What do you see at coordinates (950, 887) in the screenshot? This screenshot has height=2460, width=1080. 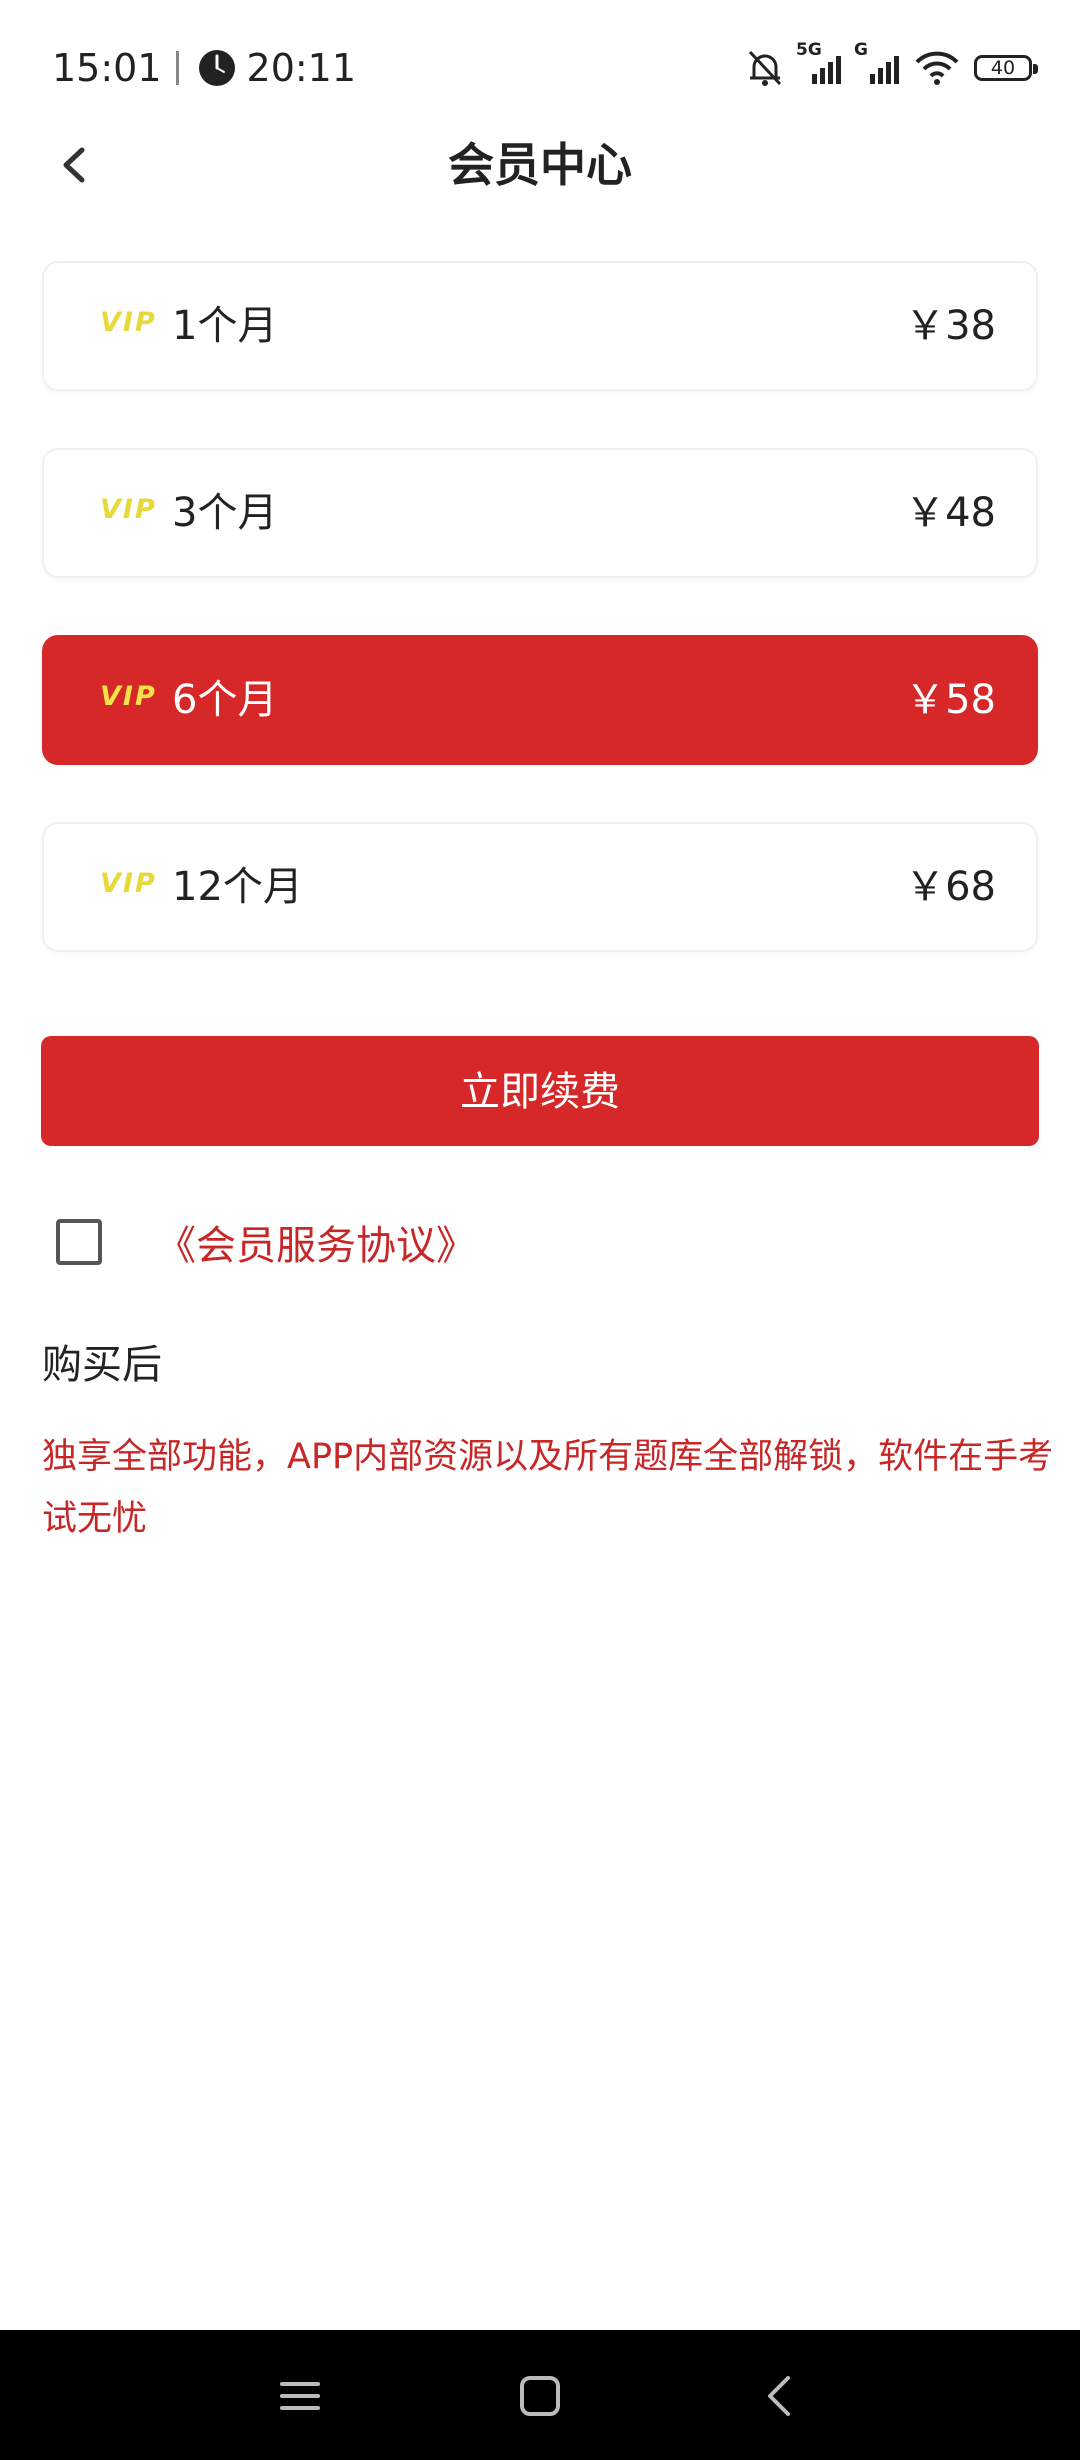 I see `plan-price: ￥68` at bounding box center [950, 887].